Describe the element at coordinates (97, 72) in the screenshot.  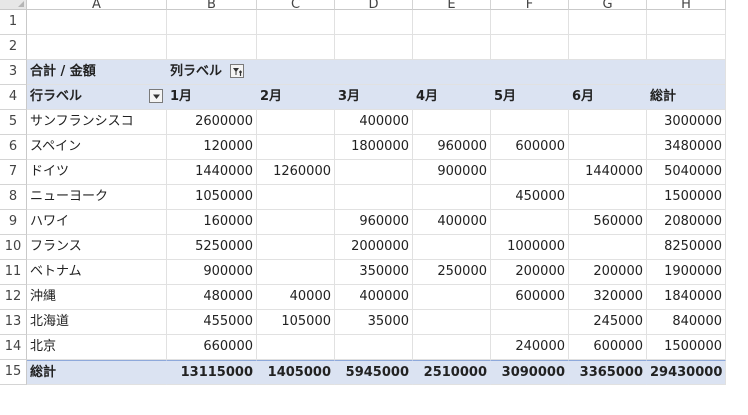
I see `pivot-value-label: 合計 / 金額` at that location.